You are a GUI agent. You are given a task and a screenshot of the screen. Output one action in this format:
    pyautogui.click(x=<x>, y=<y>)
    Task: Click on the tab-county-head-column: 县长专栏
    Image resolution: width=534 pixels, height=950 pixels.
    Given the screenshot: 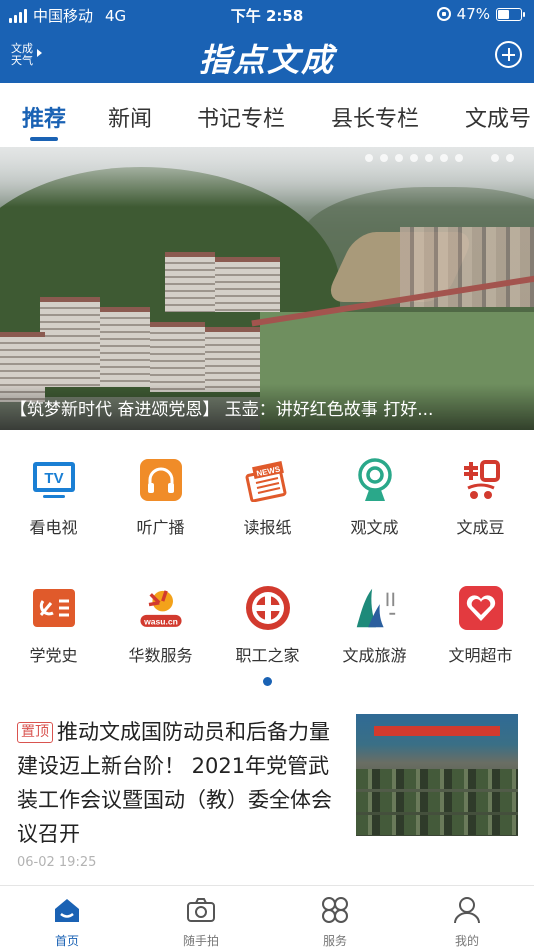 What is the action you would take?
    pyautogui.click(x=375, y=117)
    